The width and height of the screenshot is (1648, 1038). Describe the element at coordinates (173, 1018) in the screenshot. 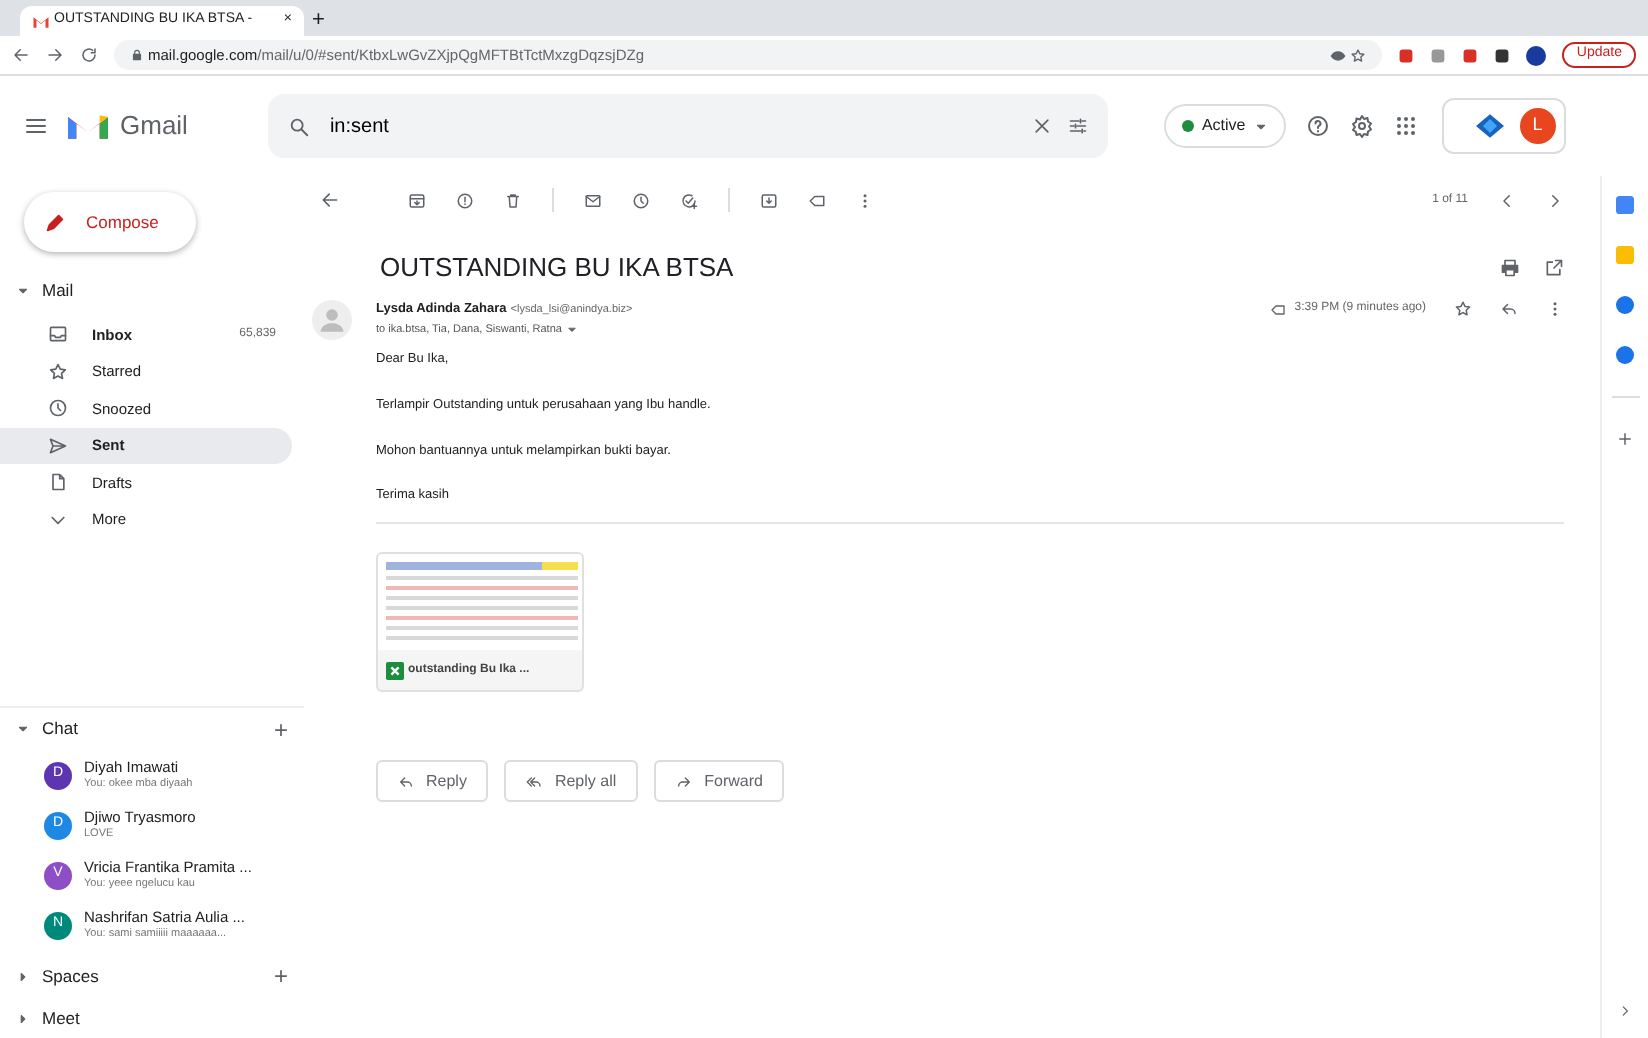

I see `section-header: Meet` at that location.